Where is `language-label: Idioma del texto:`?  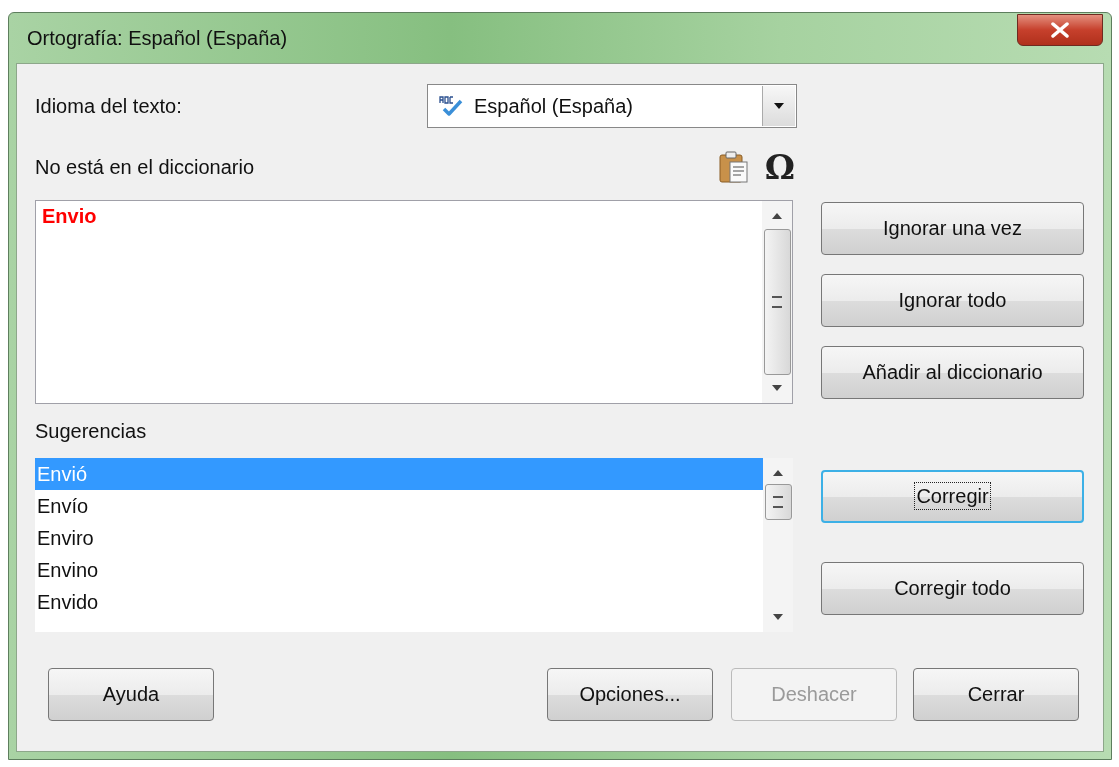
language-label: Idioma del texto: is located at coordinates (109, 106).